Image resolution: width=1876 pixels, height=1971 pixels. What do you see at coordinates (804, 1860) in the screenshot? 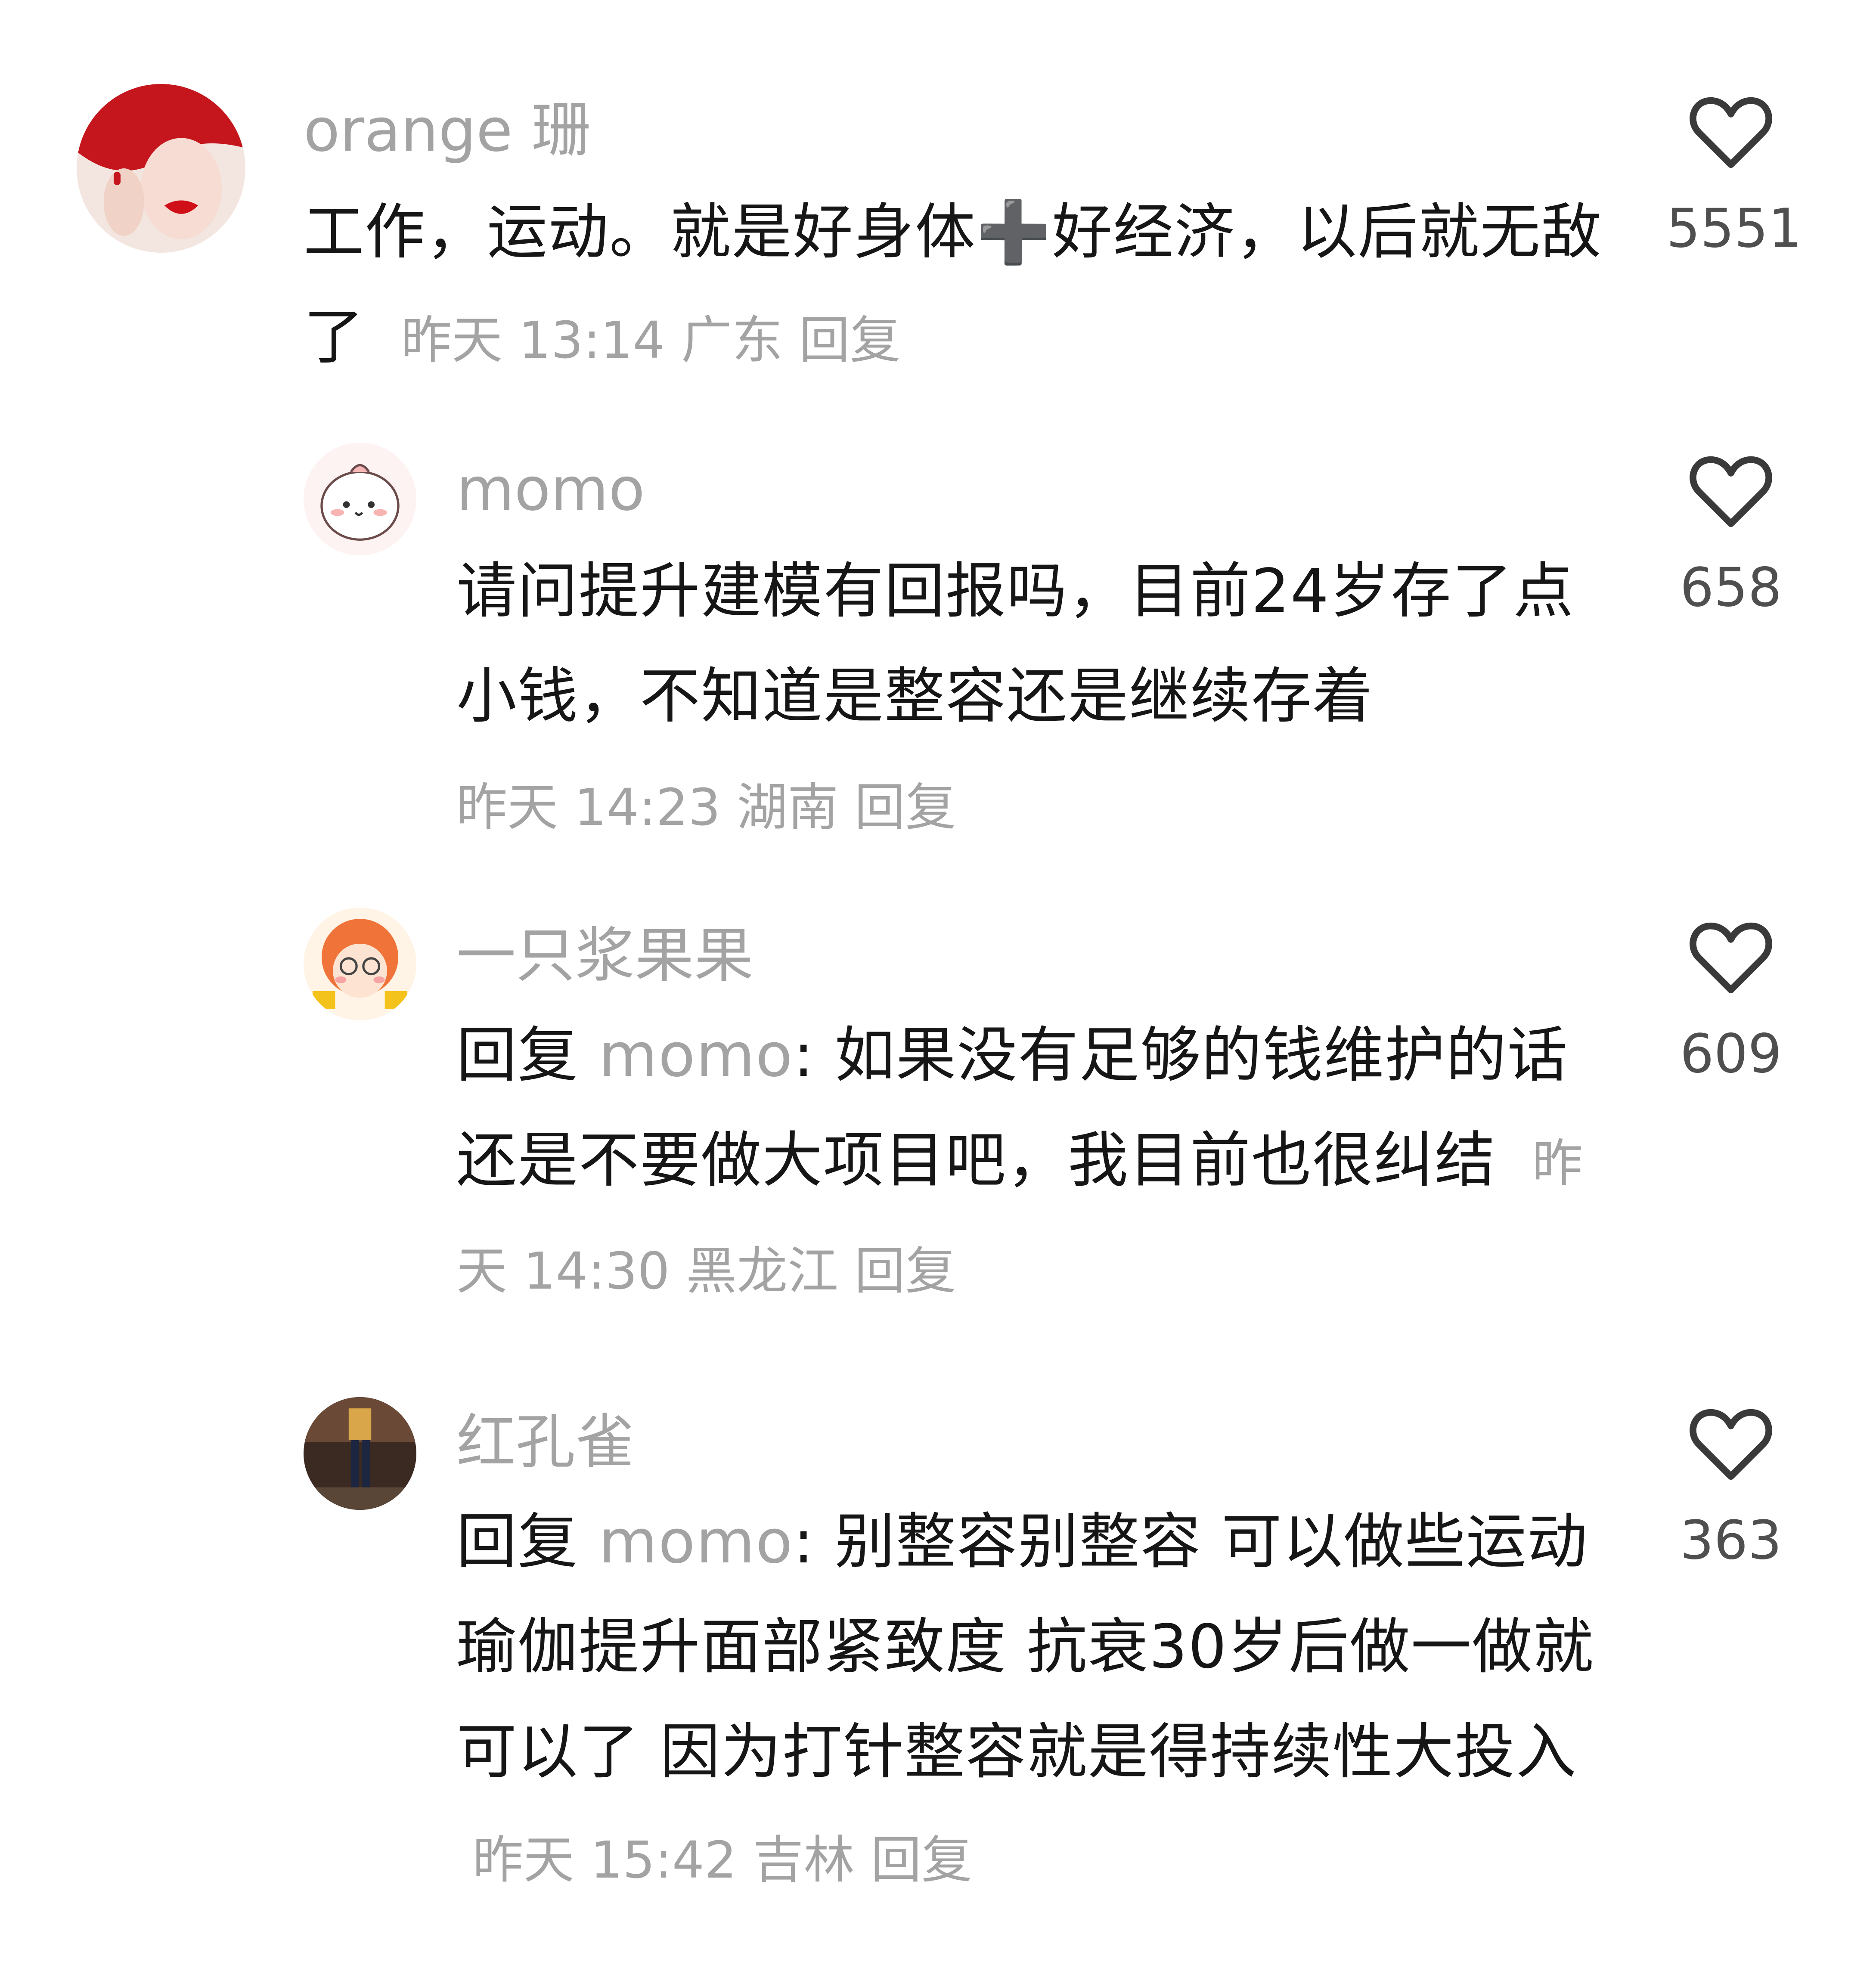
I see `comment-location: 吉林` at bounding box center [804, 1860].